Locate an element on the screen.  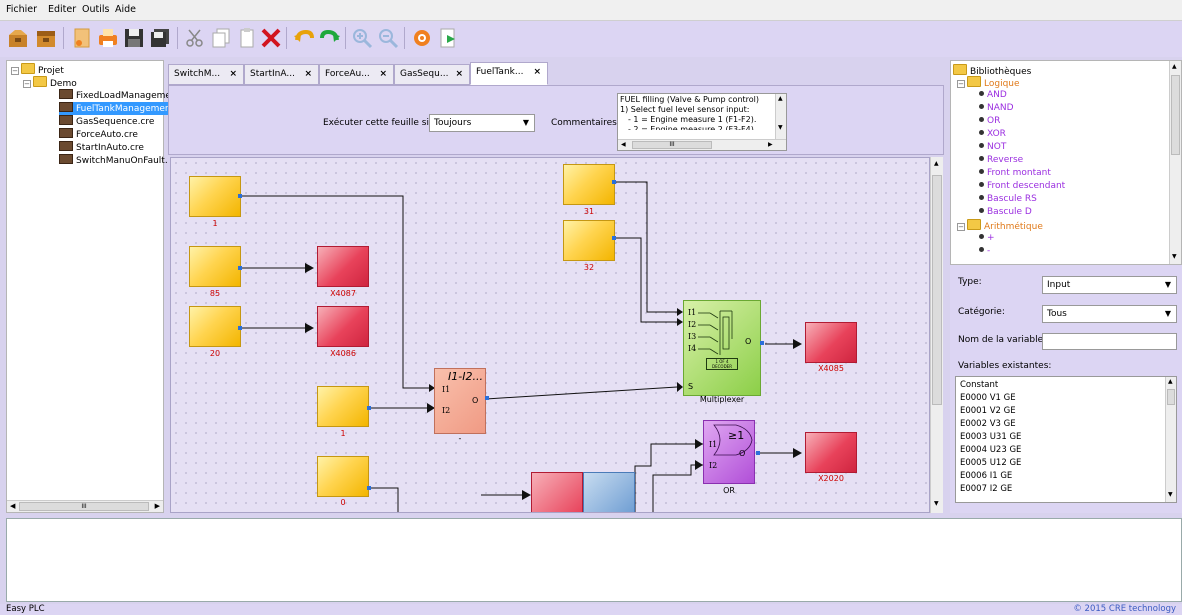
list-item: E0006 I1 GE is located at coordinates (986, 476).